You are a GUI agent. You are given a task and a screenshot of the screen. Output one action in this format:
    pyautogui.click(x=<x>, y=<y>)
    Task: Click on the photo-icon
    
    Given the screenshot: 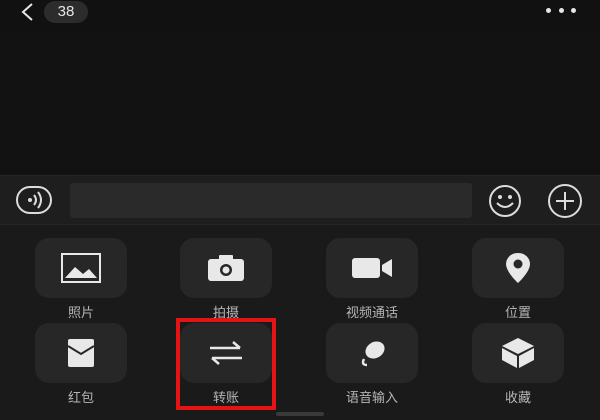 What is the action you would take?
    pyautogui.click(x=81, y=268)
    